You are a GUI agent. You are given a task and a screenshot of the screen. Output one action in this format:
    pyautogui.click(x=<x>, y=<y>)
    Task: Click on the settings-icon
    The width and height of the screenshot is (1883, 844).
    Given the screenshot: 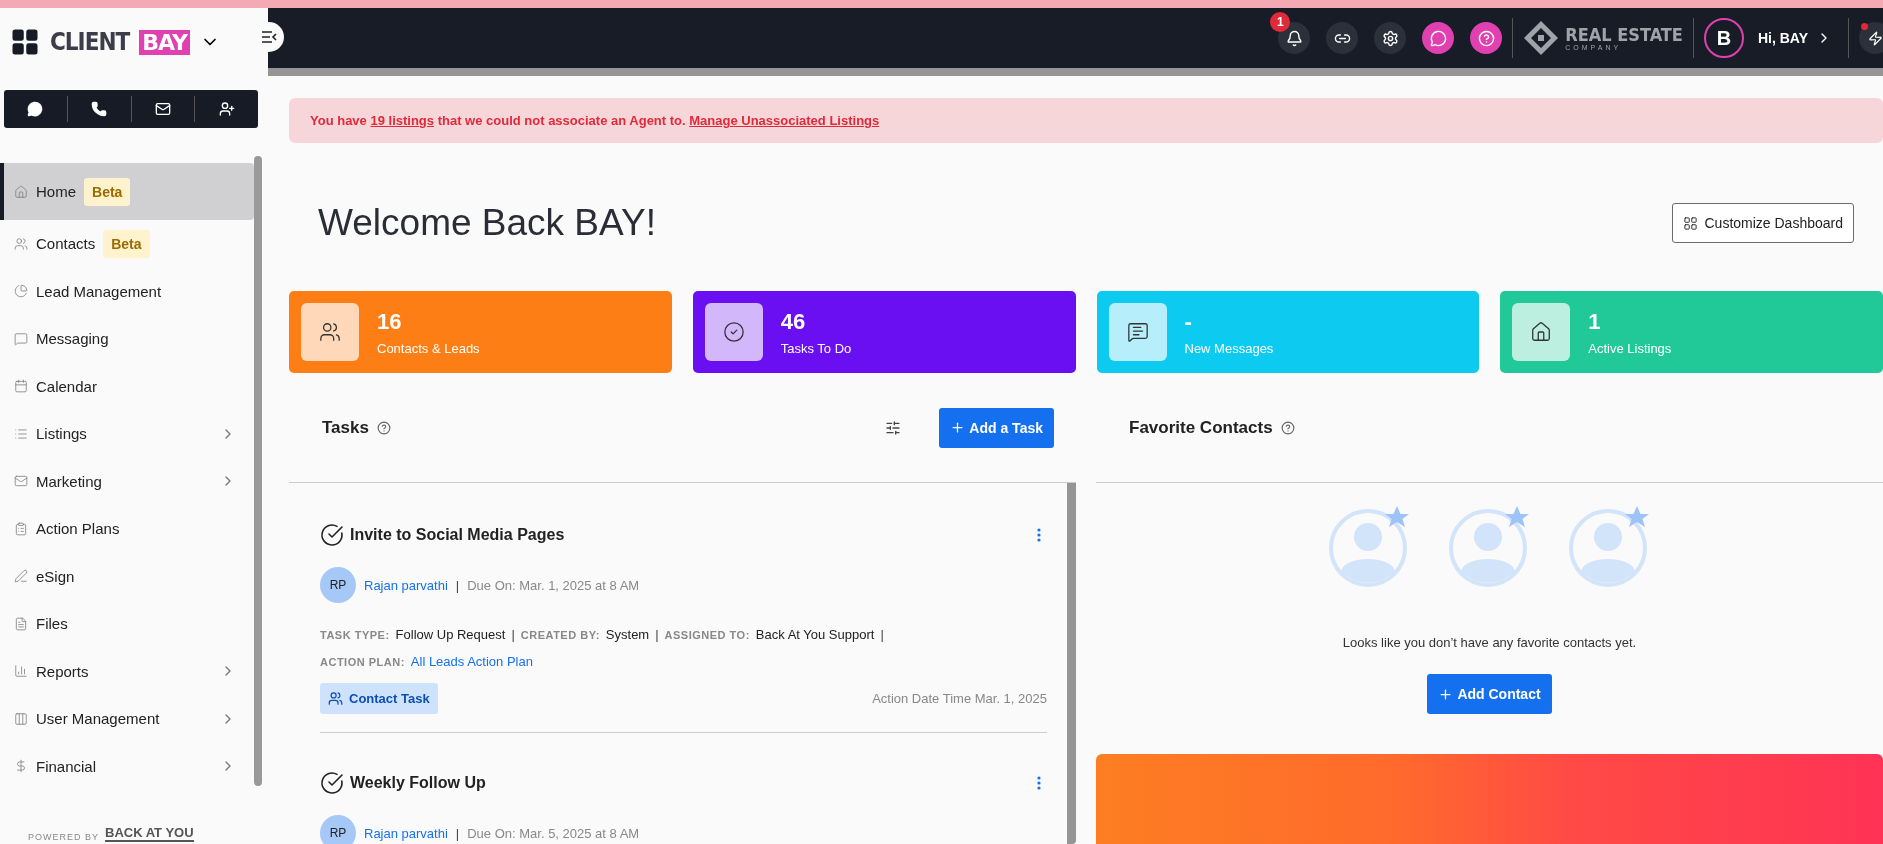 What is the action you would take?
    pyautogui.click(x=1390, y=38)
    